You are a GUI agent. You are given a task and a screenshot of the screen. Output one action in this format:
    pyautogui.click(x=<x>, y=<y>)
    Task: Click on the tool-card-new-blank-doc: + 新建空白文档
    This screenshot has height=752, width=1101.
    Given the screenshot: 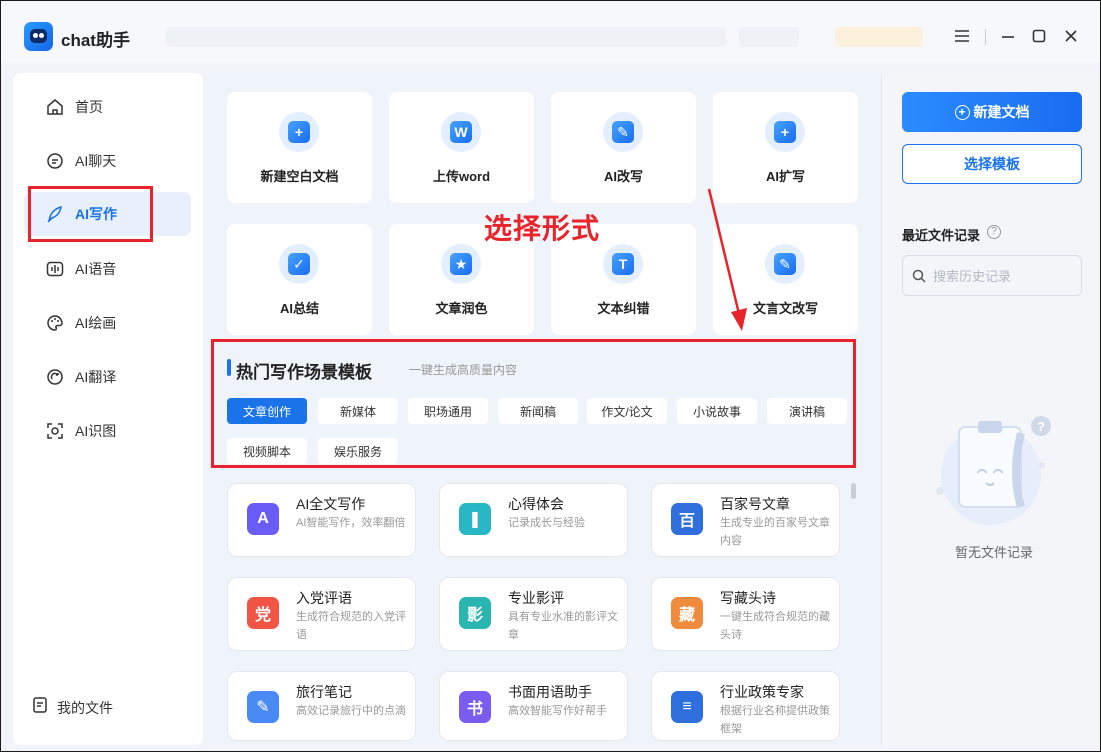 What is the action you would take?
    pyautogui.click(x=299, y=147)
    